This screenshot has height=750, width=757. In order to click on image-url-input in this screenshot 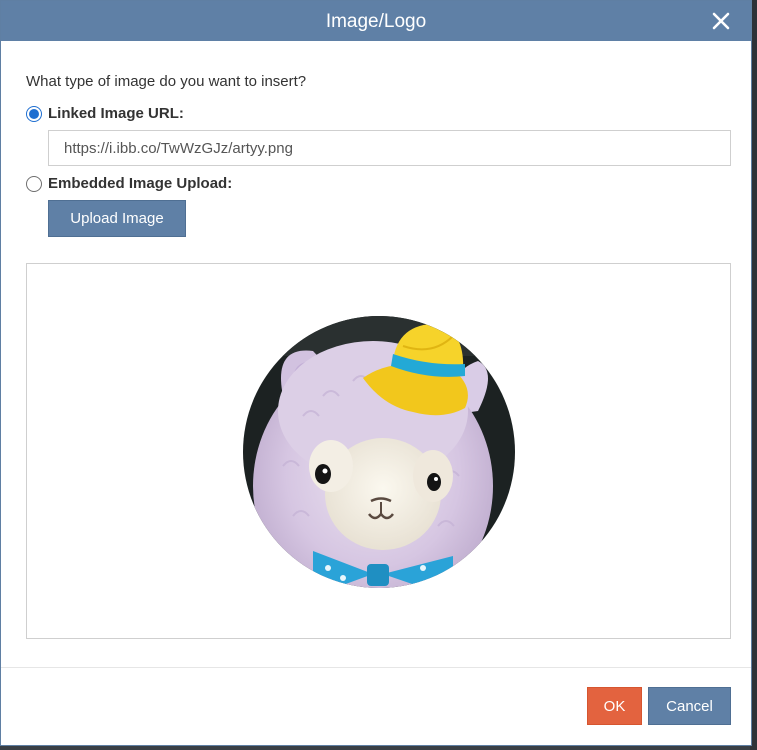, I will do `click(389, 148)`.